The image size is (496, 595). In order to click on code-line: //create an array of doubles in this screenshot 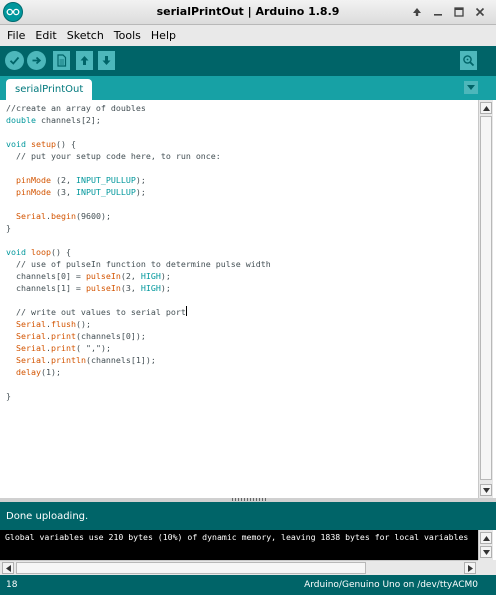, I will do `click(138, 108)`.